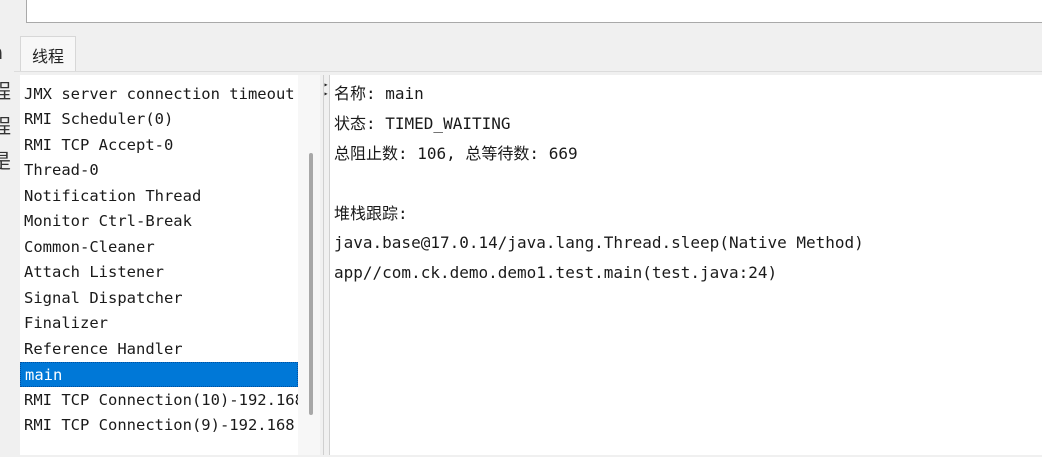 The image size is (1042, 457). Describe the element at coordinates (159, 221) in the screenshot. I see `thread-row: Monitor Ctrl-Break` at that location.